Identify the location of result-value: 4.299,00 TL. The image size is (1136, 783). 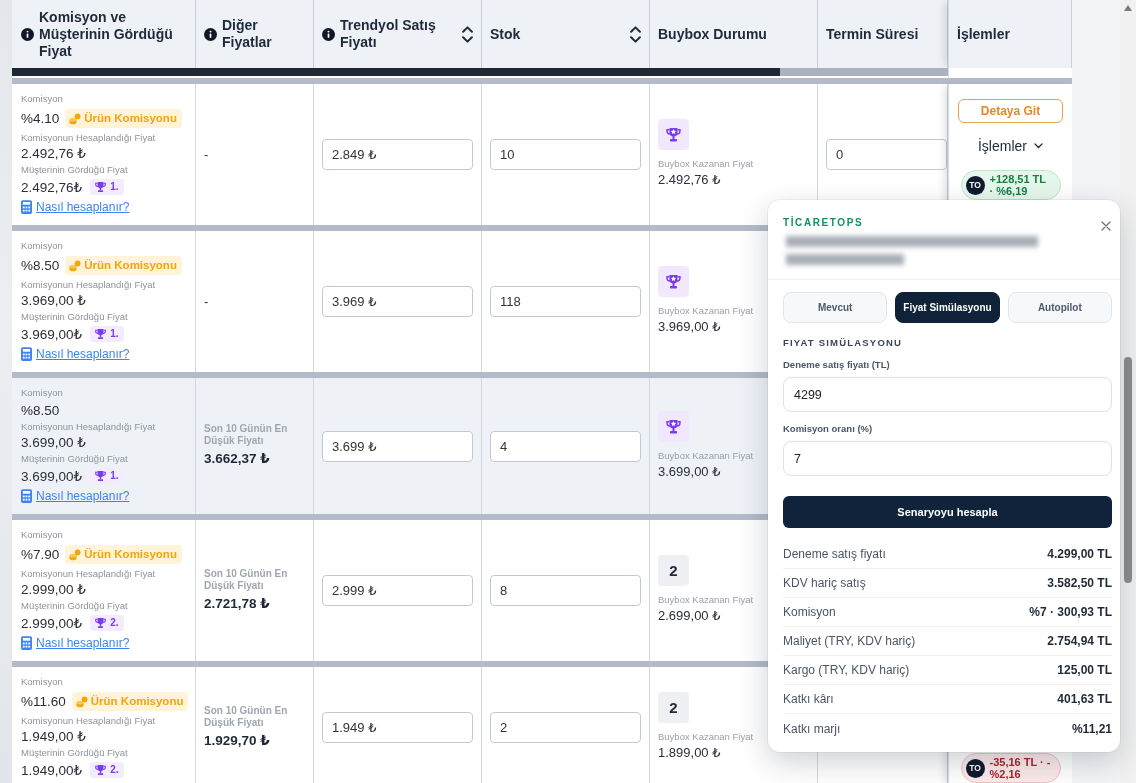
(1079, 554).